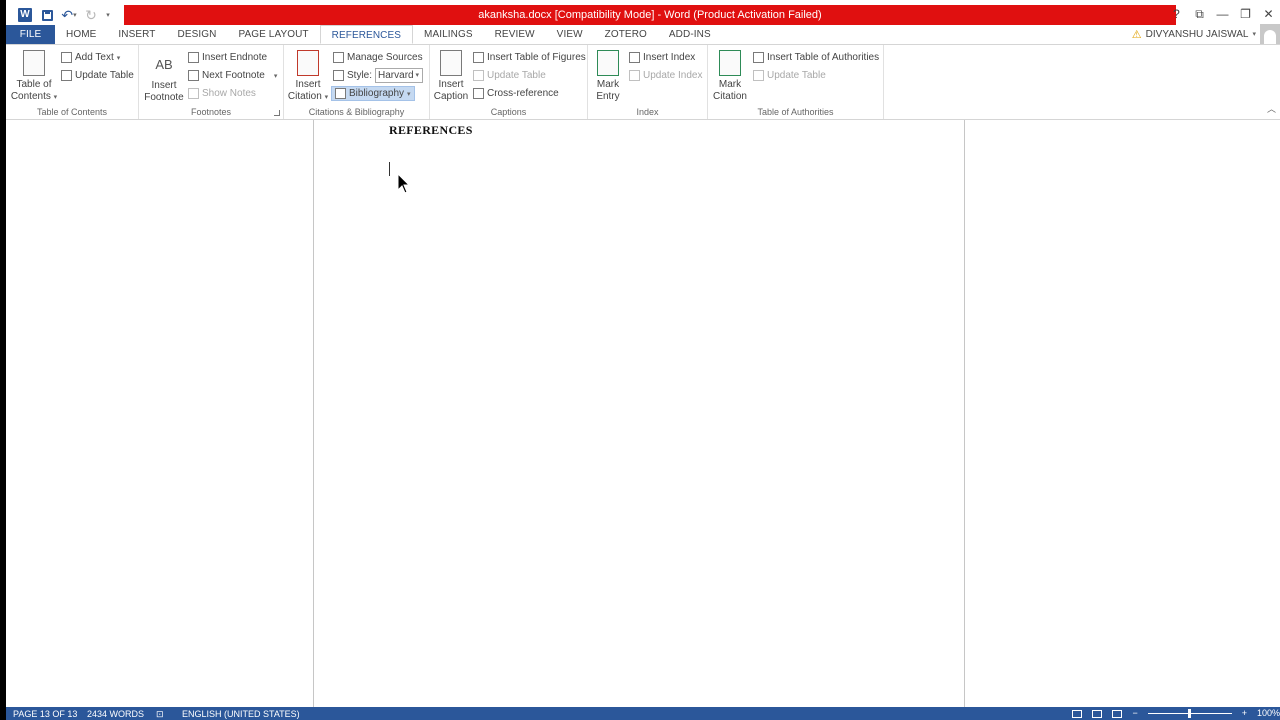 This screenshot has height=720, width=1280. I want to click on add-text-button: Add Text ▾, so click(90, 57).